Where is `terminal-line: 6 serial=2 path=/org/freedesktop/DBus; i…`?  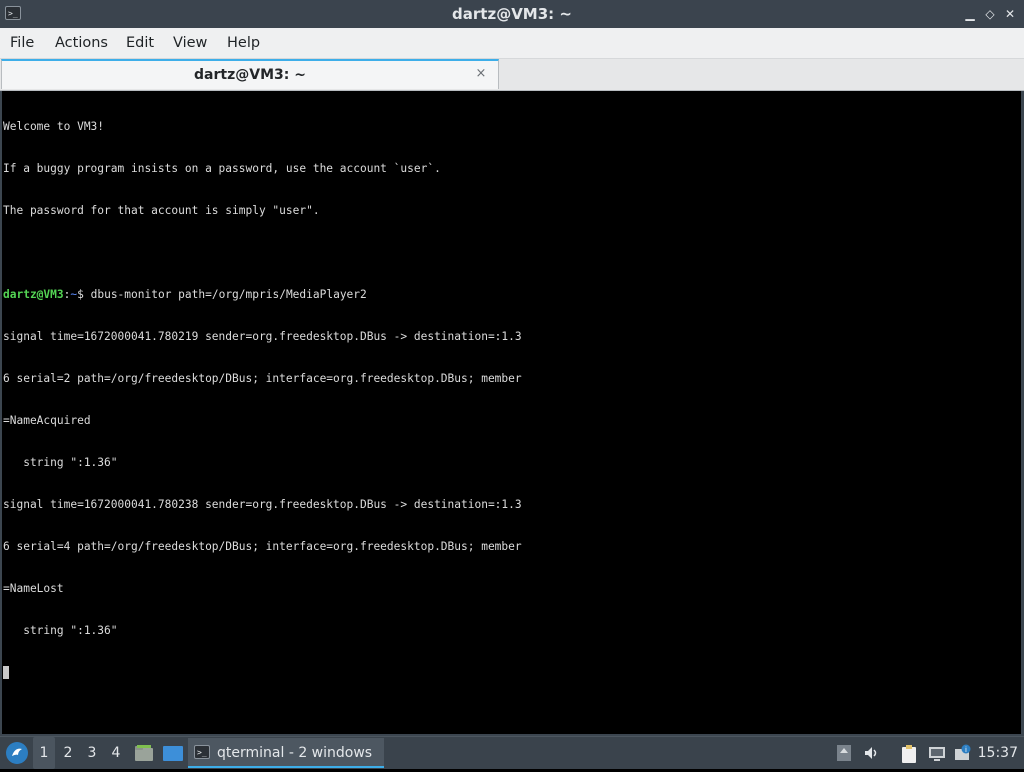
terminal-line: 6 serial=2 path=/org/freedesktop/DBus; i… is located at coordinates (262, 378).